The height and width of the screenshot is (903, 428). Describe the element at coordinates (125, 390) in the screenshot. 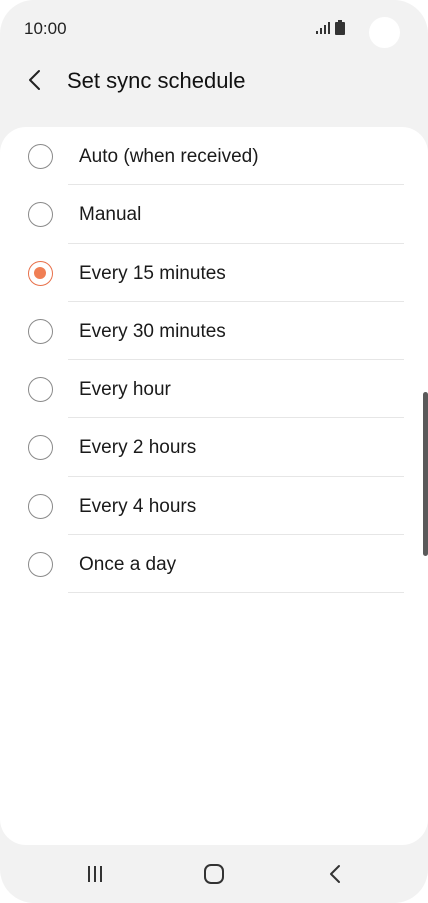

I see `option-label: Every hour` at that location.